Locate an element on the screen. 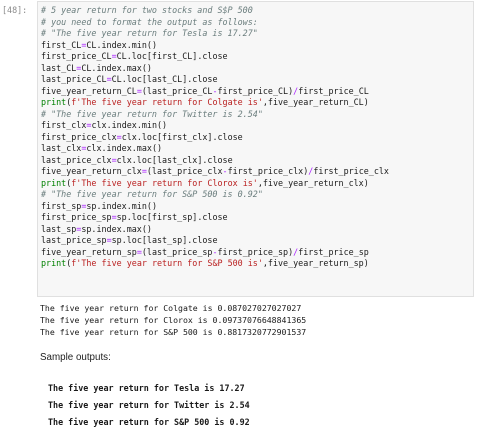  code-token: clx.loc[last_clx].close is located at coordinates (174, 159).